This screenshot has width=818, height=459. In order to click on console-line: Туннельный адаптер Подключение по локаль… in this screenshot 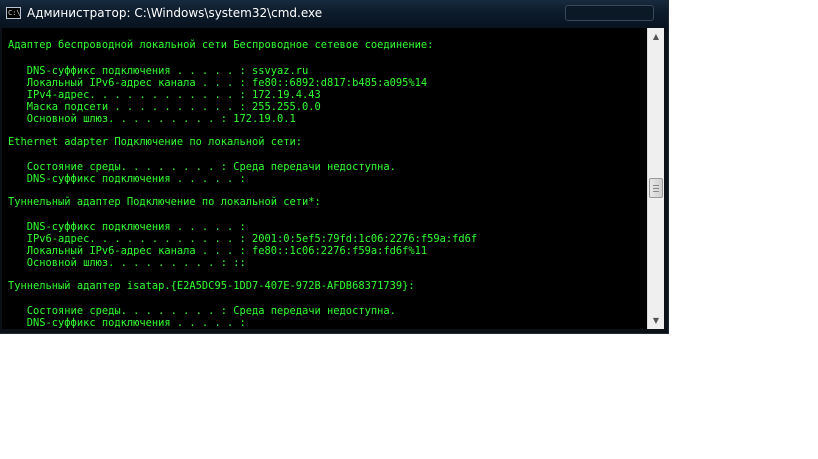, I will do `click(164, 202)`.